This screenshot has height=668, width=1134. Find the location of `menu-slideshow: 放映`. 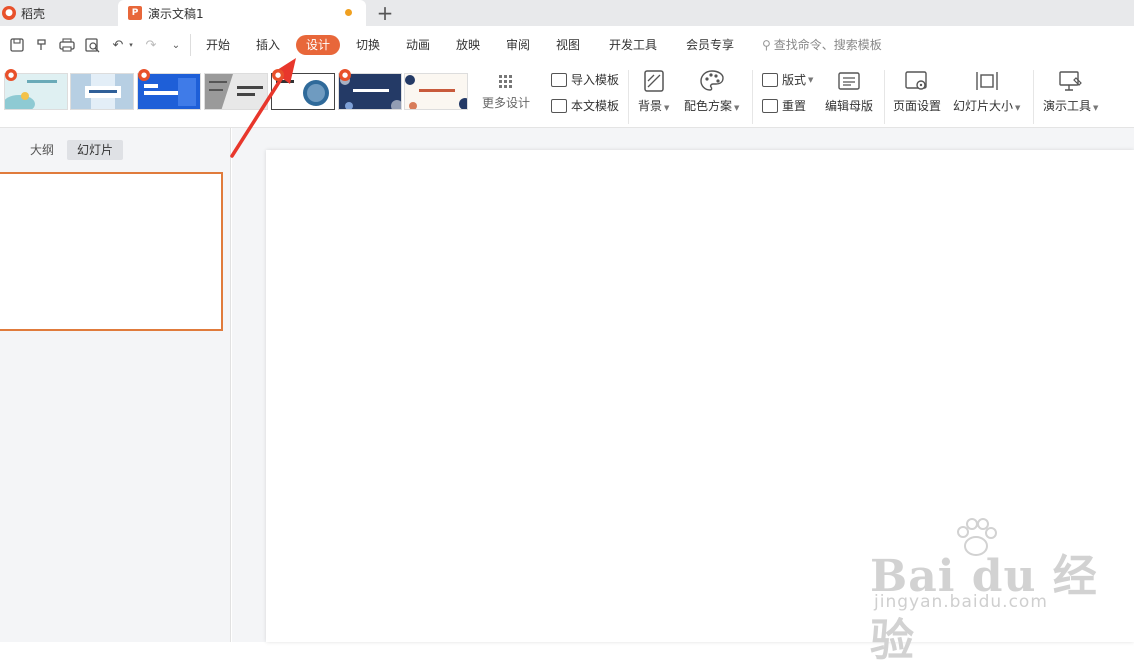

menu-slideshow: 放映 is located at coordinates (468, 45).